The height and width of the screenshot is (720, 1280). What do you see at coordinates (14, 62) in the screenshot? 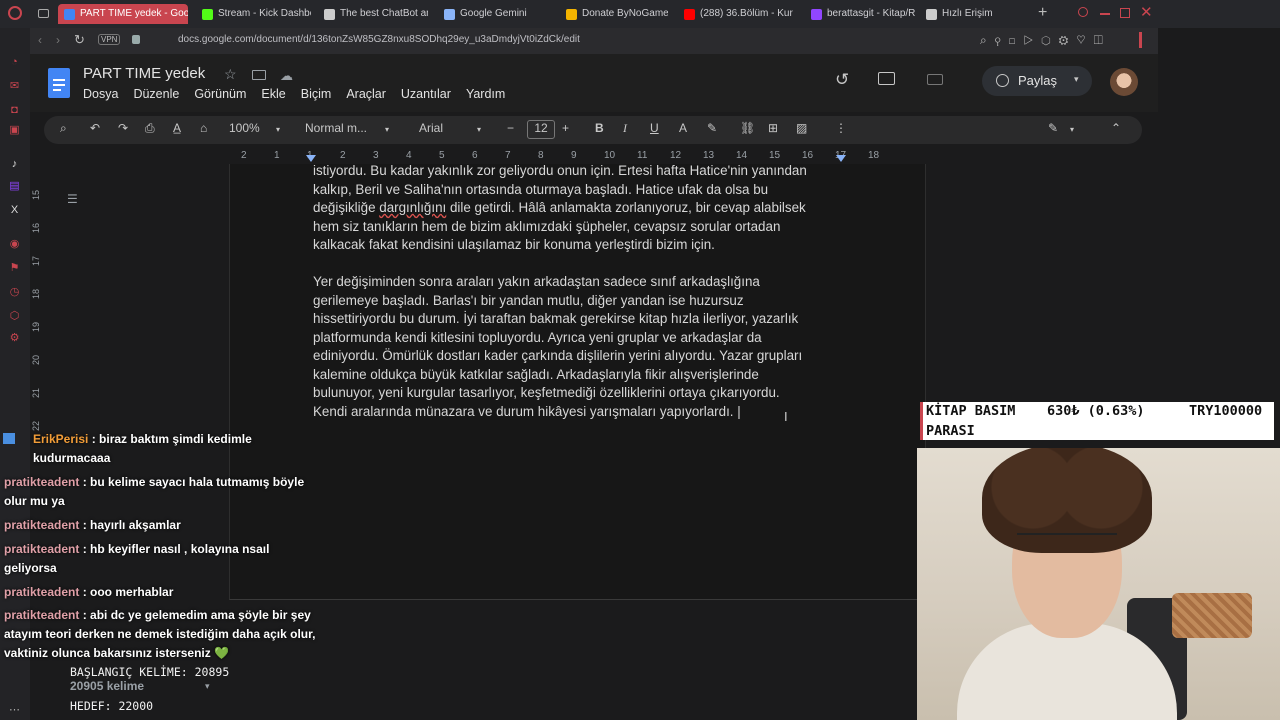
I see `sidebar-aria-icon: ◔` at bounding box center [14, 62].